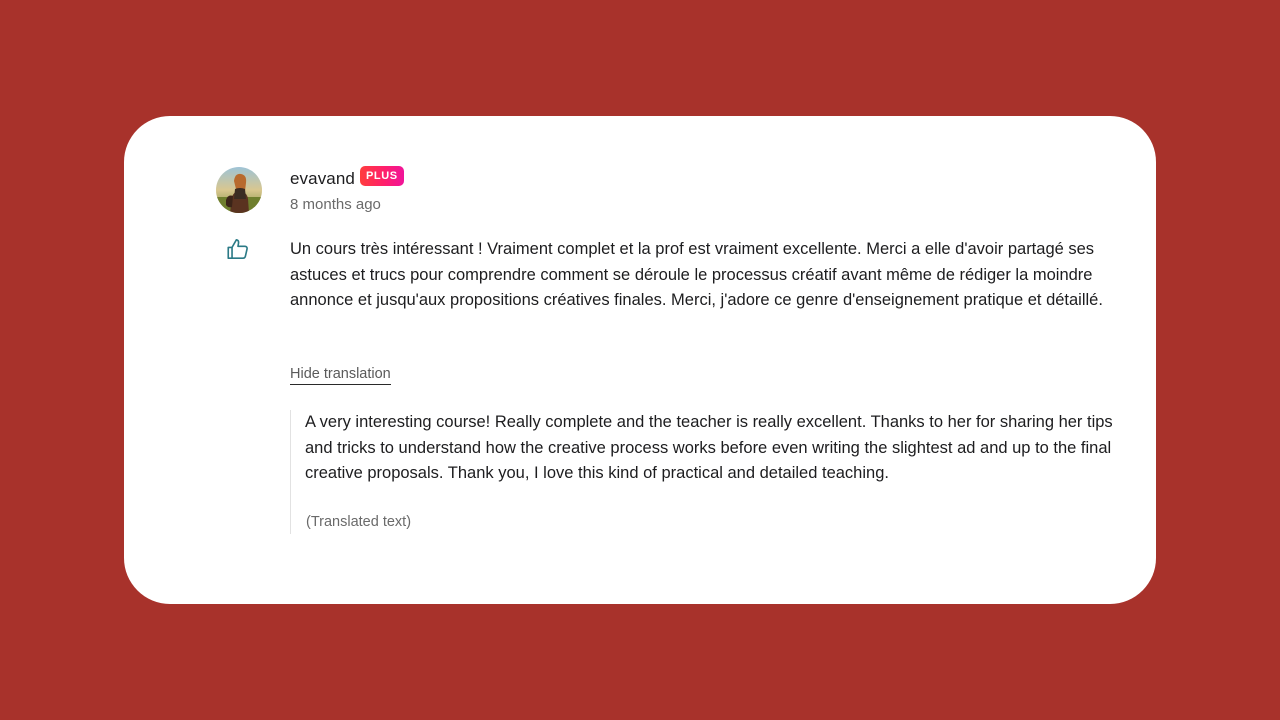 This screenshot has height=720, width=1280. What do you see at coordinates (340, 375) in the screenshot?
I see `hide-translation-link: Hide translation` at bounding box center [340, 375].